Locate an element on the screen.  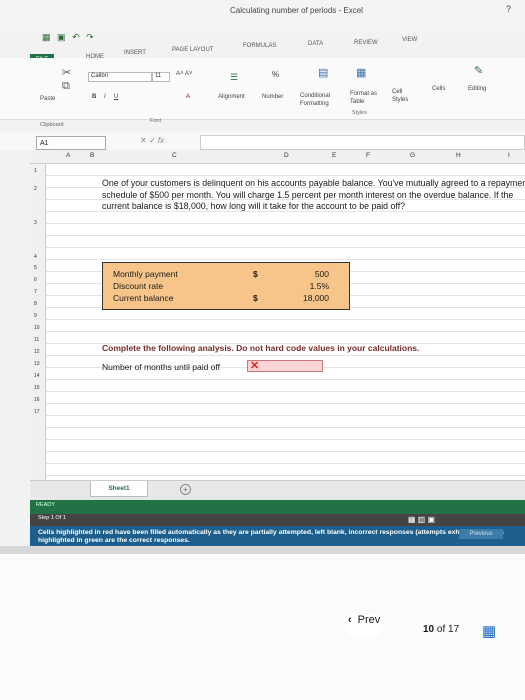
column-header: E is located at coordinates (334, 155).